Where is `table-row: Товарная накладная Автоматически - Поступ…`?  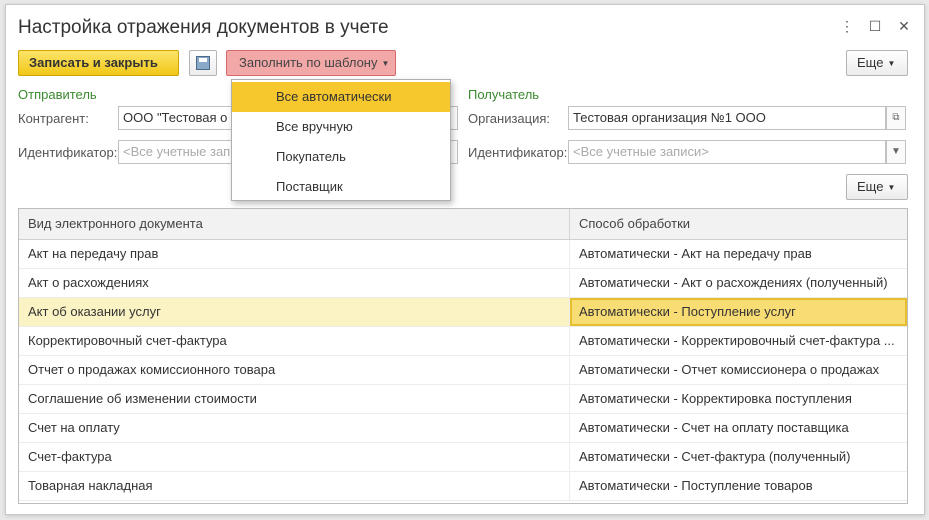 table-row: Товарная накладная Автоматически - Поступ… is located at coordinates (463, 486).